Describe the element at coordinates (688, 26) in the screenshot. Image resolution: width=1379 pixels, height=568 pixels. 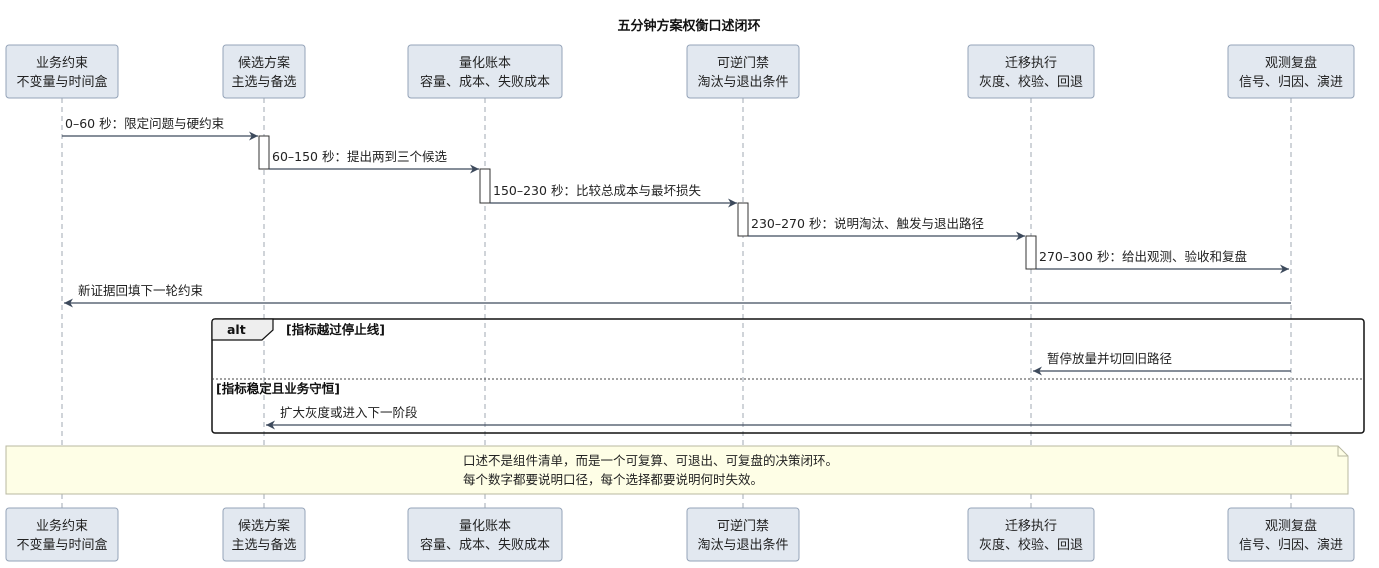
I see `diagram-title: 五分钟方案权衡口述闭环` at that location.